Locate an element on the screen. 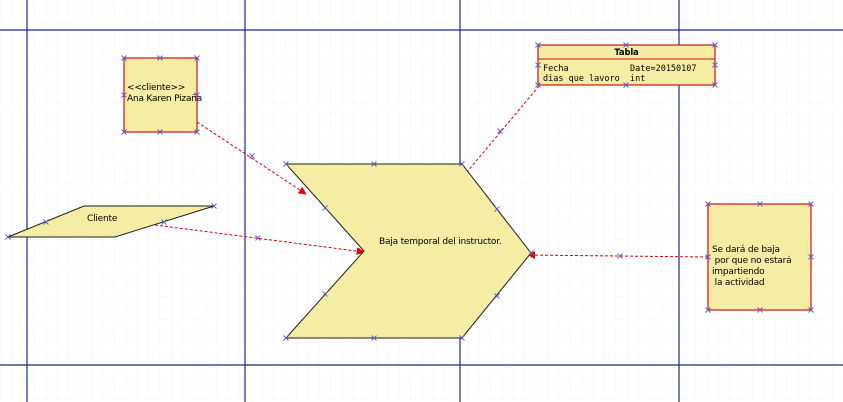 Image resolution: width=843 pixels, height=402 pixels. actor-note-stereotype: <<cliente>> is located at coordinates (156, 88).